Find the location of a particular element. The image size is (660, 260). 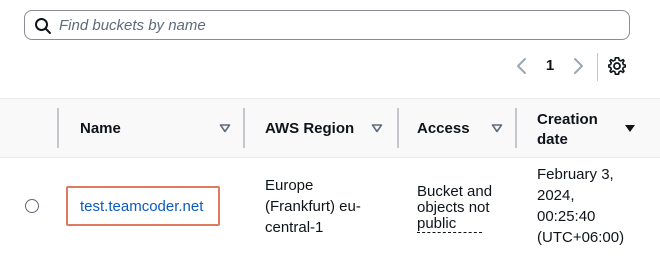

access-cell: Bucket and objects not public is located at coordinates (455, 208).